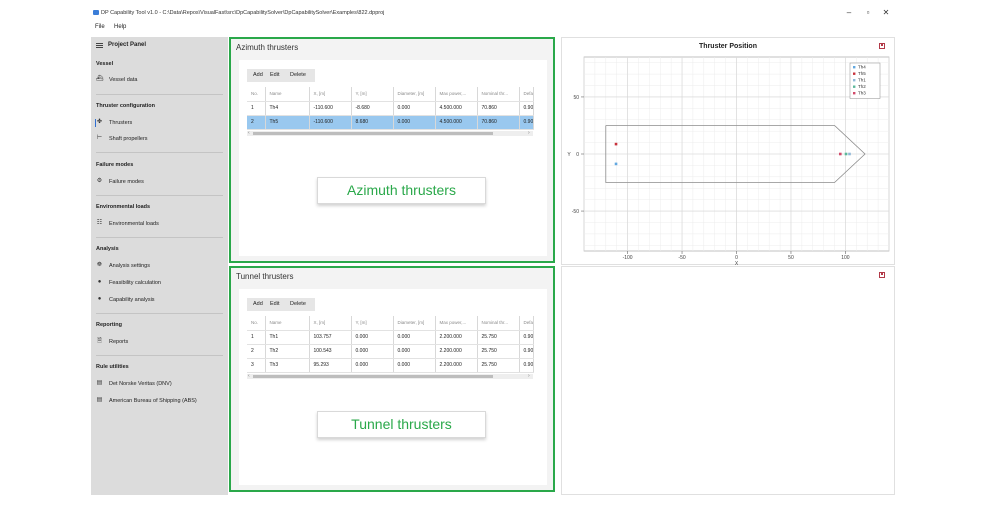 This screenshot has width=988, height=527. I want to click on sidebar-item-feasibility-calculation: ● Feasibility calculation, so click(158, 283).